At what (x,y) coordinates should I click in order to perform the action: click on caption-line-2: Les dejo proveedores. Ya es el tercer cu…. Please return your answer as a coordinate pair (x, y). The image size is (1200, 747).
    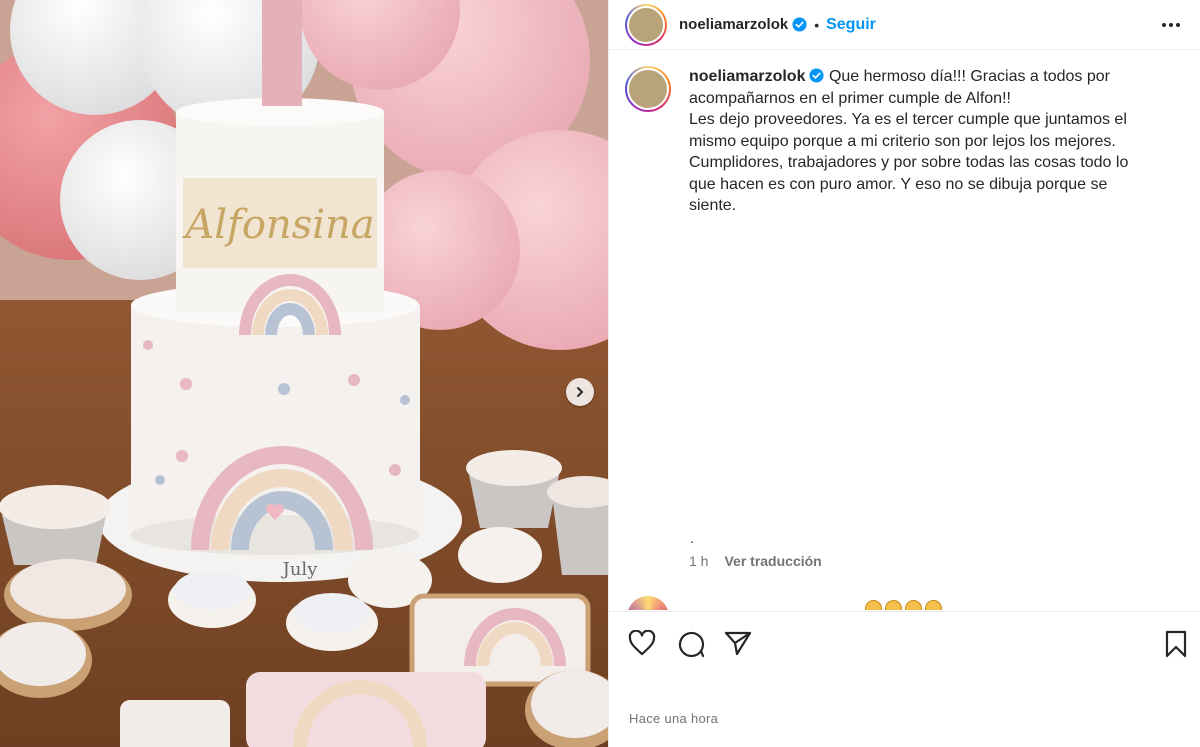
    Looking at the image, I should click on (908, 119).